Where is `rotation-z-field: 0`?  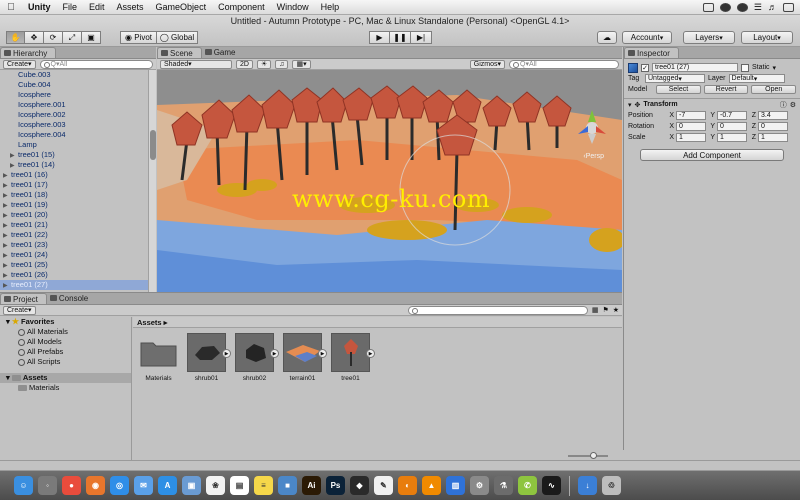 rotation-z-field: 0 is located at coordinates (773, 126).